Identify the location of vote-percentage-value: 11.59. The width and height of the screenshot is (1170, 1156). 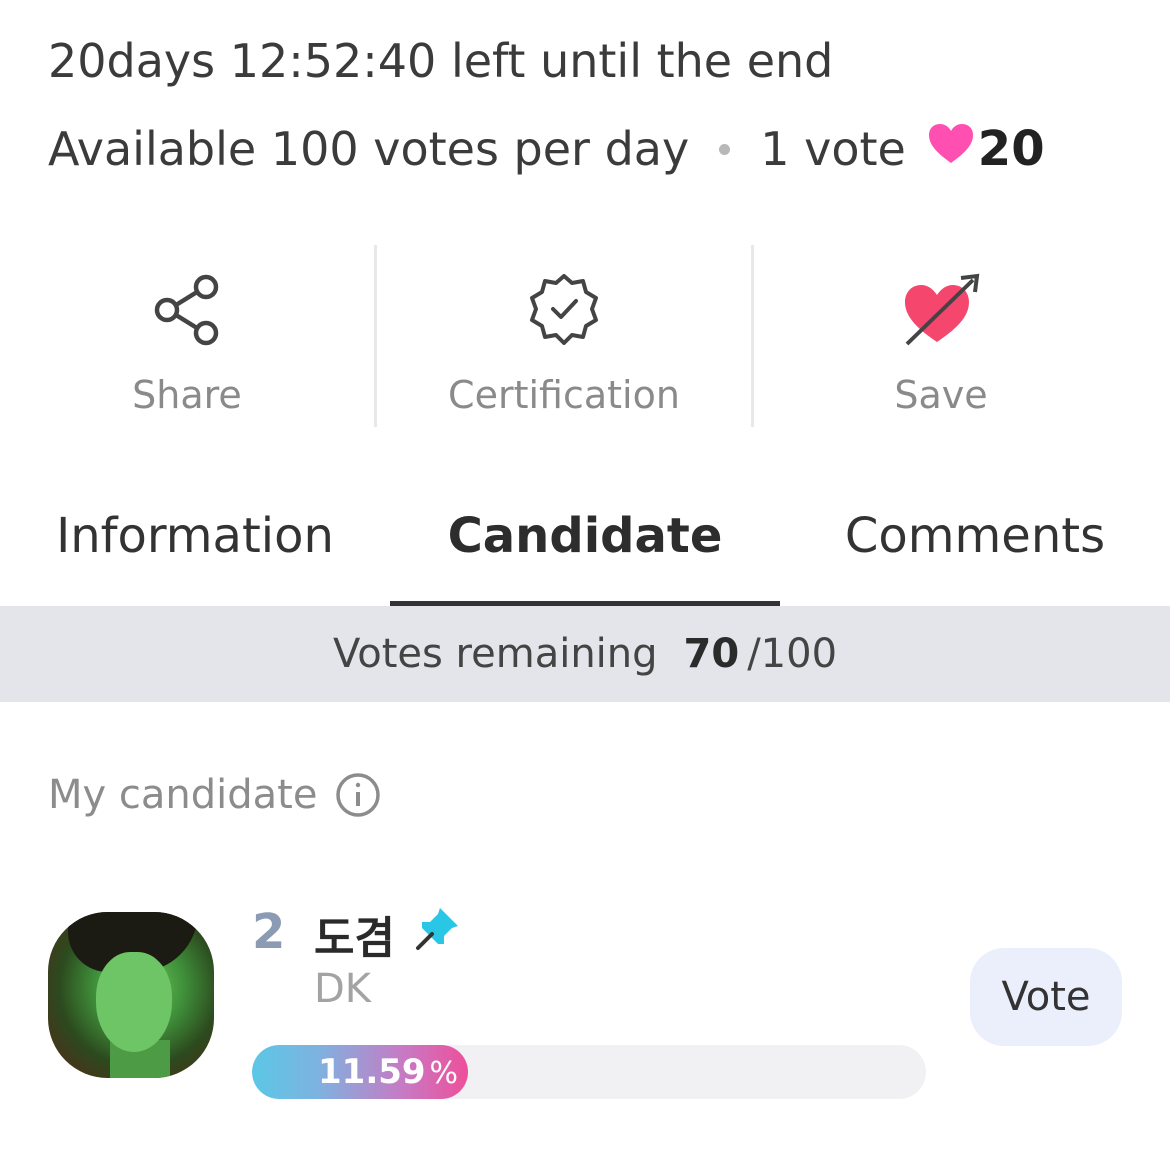
(372, 1072).